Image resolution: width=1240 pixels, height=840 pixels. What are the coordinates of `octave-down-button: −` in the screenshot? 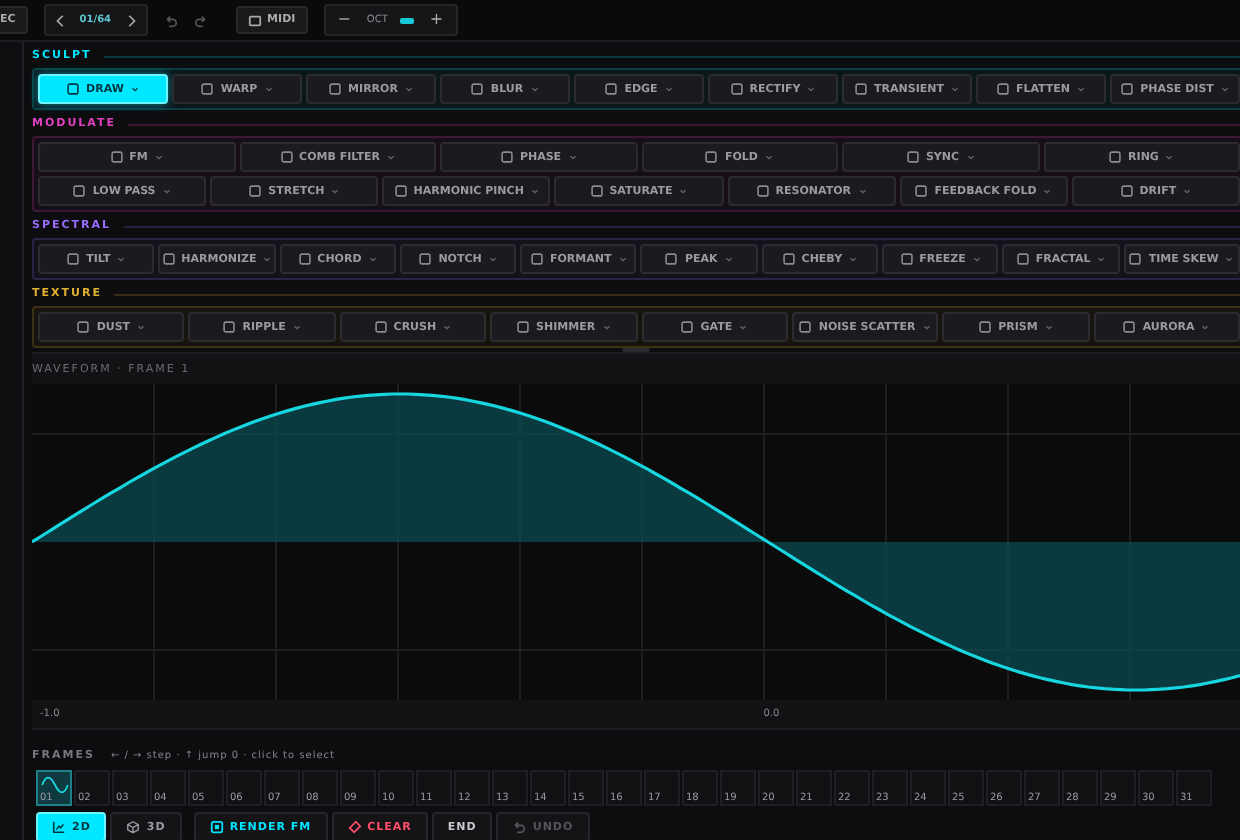 It's located at (344, 20).